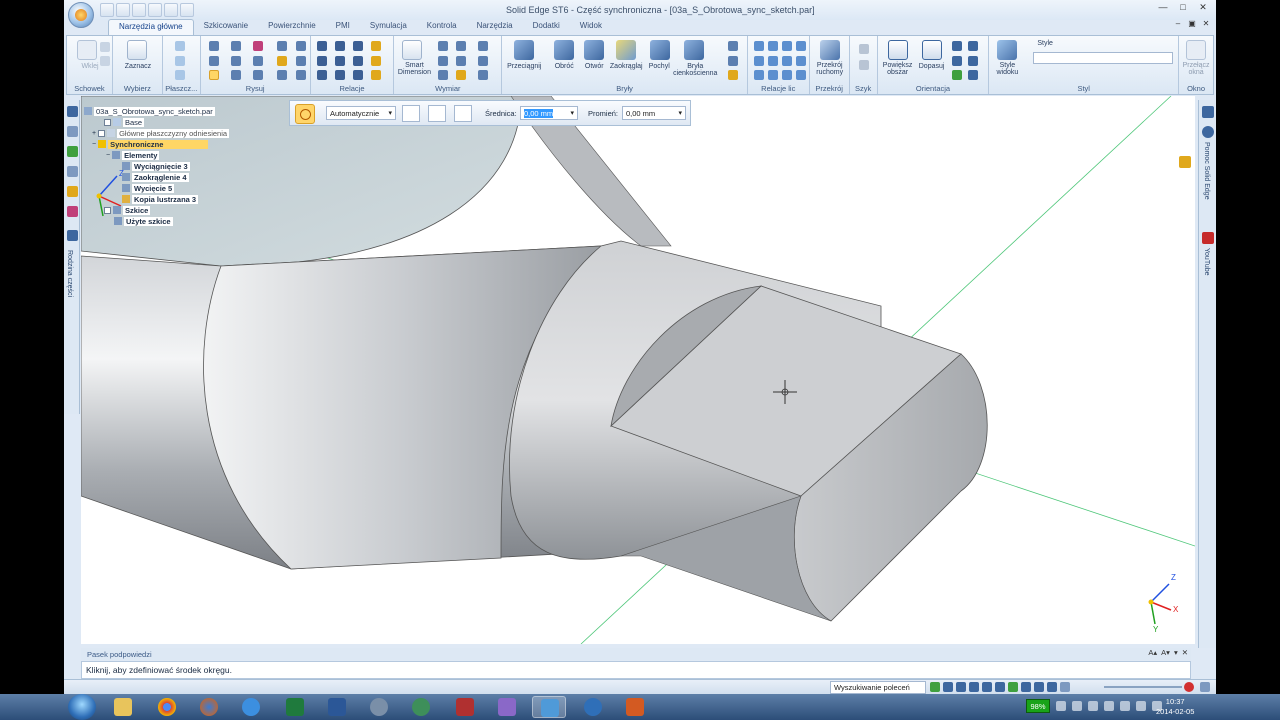 The width and height of the screenshot is (1280, 720). What do you see at coordinates (564, 66) in the screenshot?
I see `revolve-button: Obróć` at bounding box center [564, 66].